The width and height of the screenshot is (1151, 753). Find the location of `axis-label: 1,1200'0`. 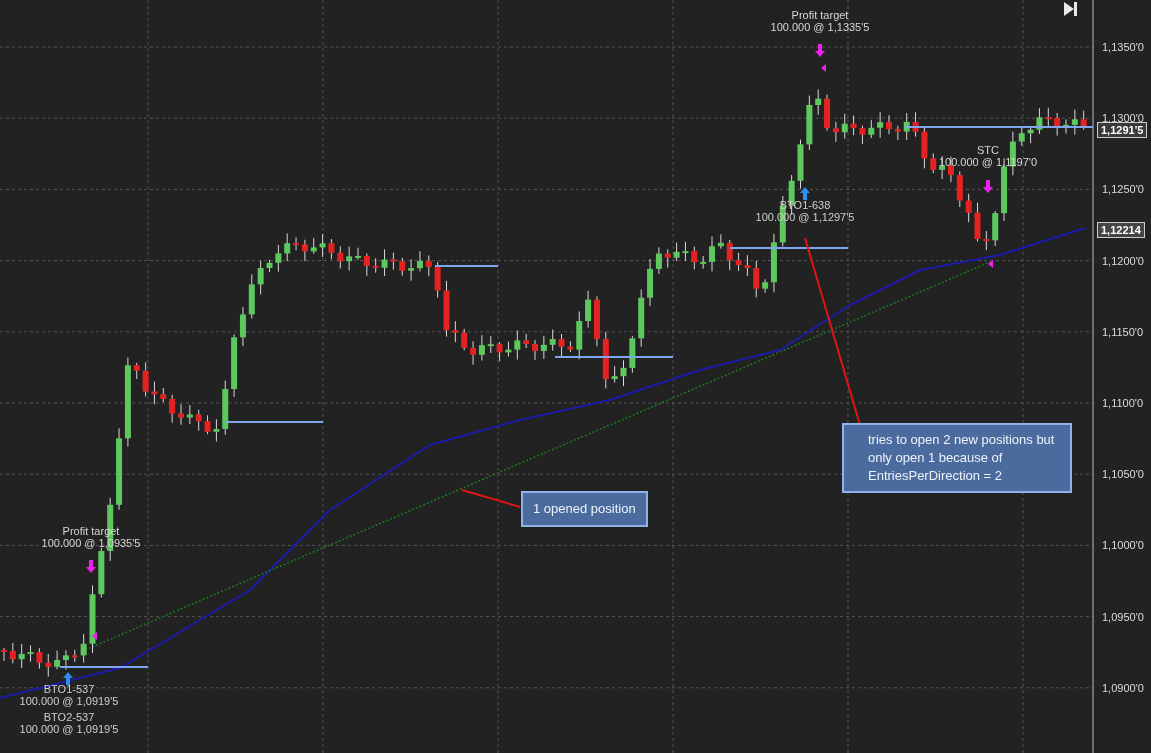

axis-label: 1,1200'0 is located at coordinates (1123, 260).